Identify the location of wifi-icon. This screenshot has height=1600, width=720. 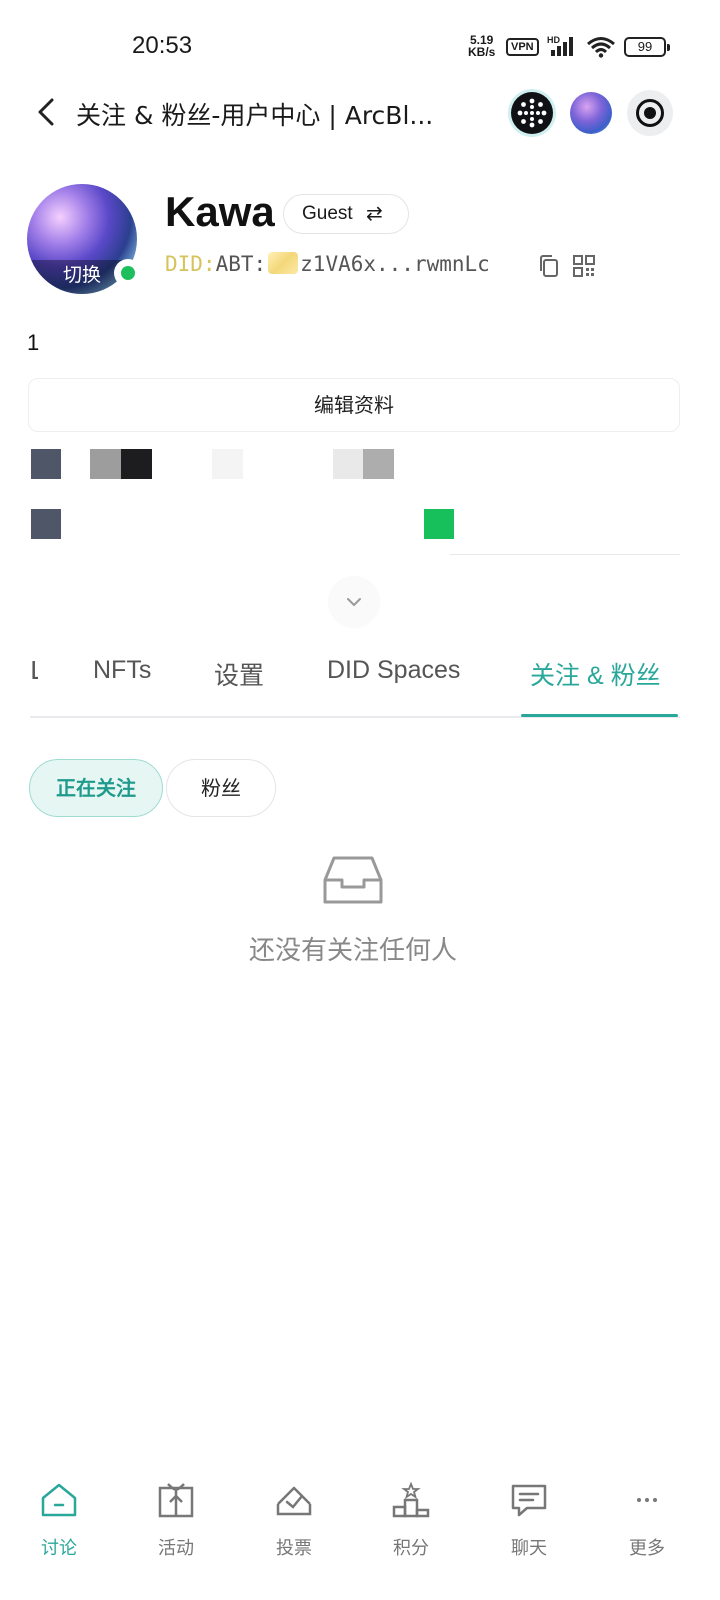
(601, 47).